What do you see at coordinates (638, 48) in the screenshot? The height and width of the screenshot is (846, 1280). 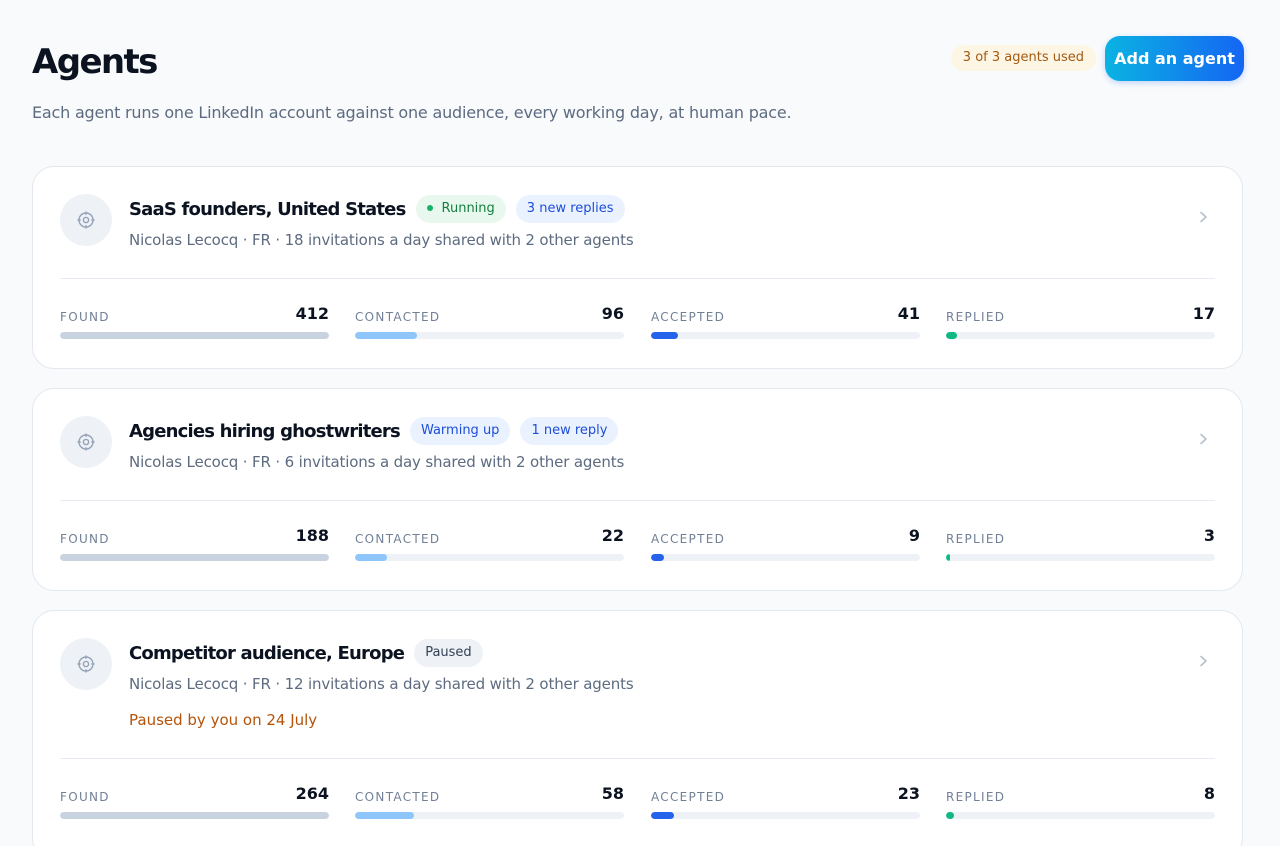 I see `page-header: Agents 3 of 3 agents used Add an agent` at bounding box center [638, 48].